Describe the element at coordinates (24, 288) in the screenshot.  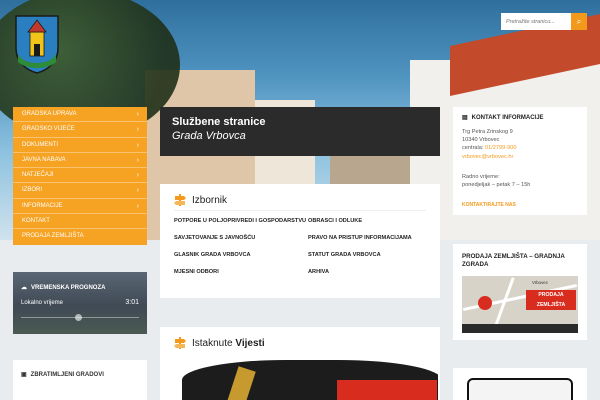
I see `cloud-icon: ☁` at that location.